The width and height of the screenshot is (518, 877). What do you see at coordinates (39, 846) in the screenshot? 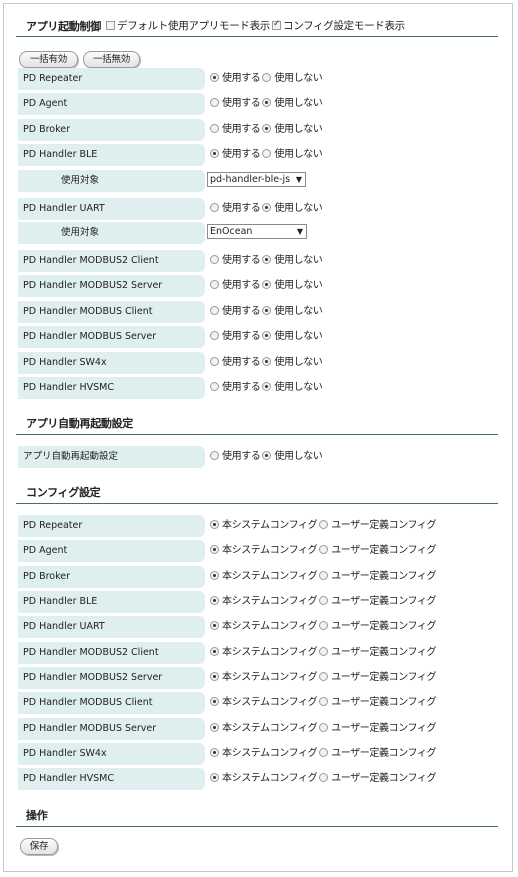
I see `save-button: 保存` at bounding box center [39, 846].